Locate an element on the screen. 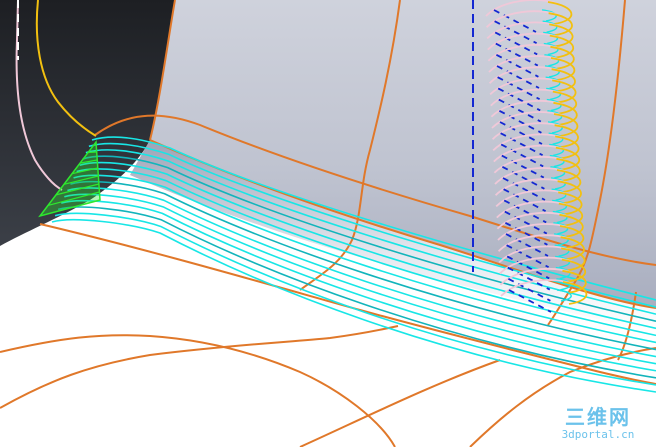  floor-curve-right is located at coordinates (199, 367).